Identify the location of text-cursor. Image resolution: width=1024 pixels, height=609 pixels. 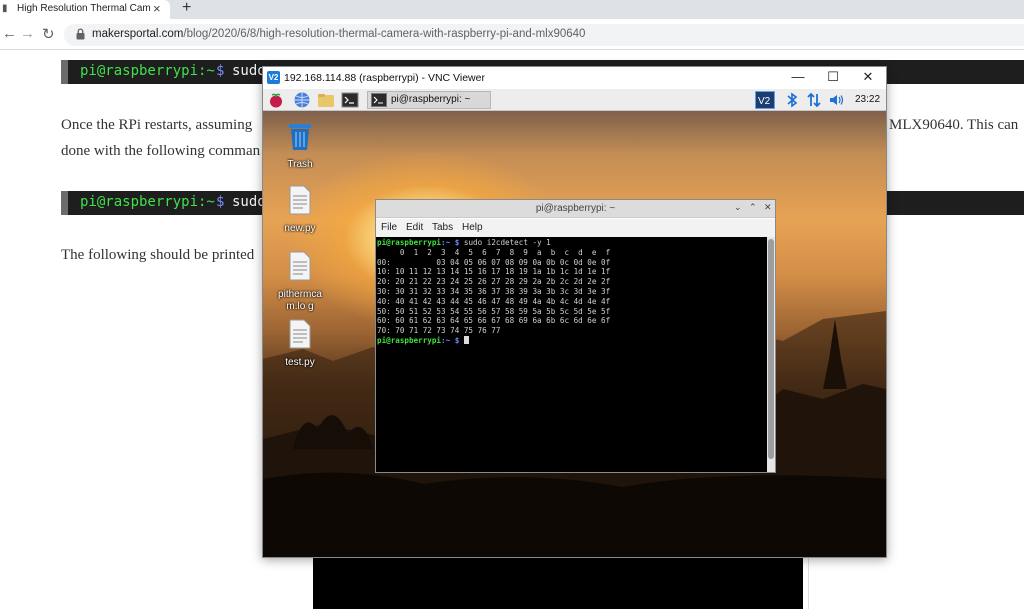
(466, 339).